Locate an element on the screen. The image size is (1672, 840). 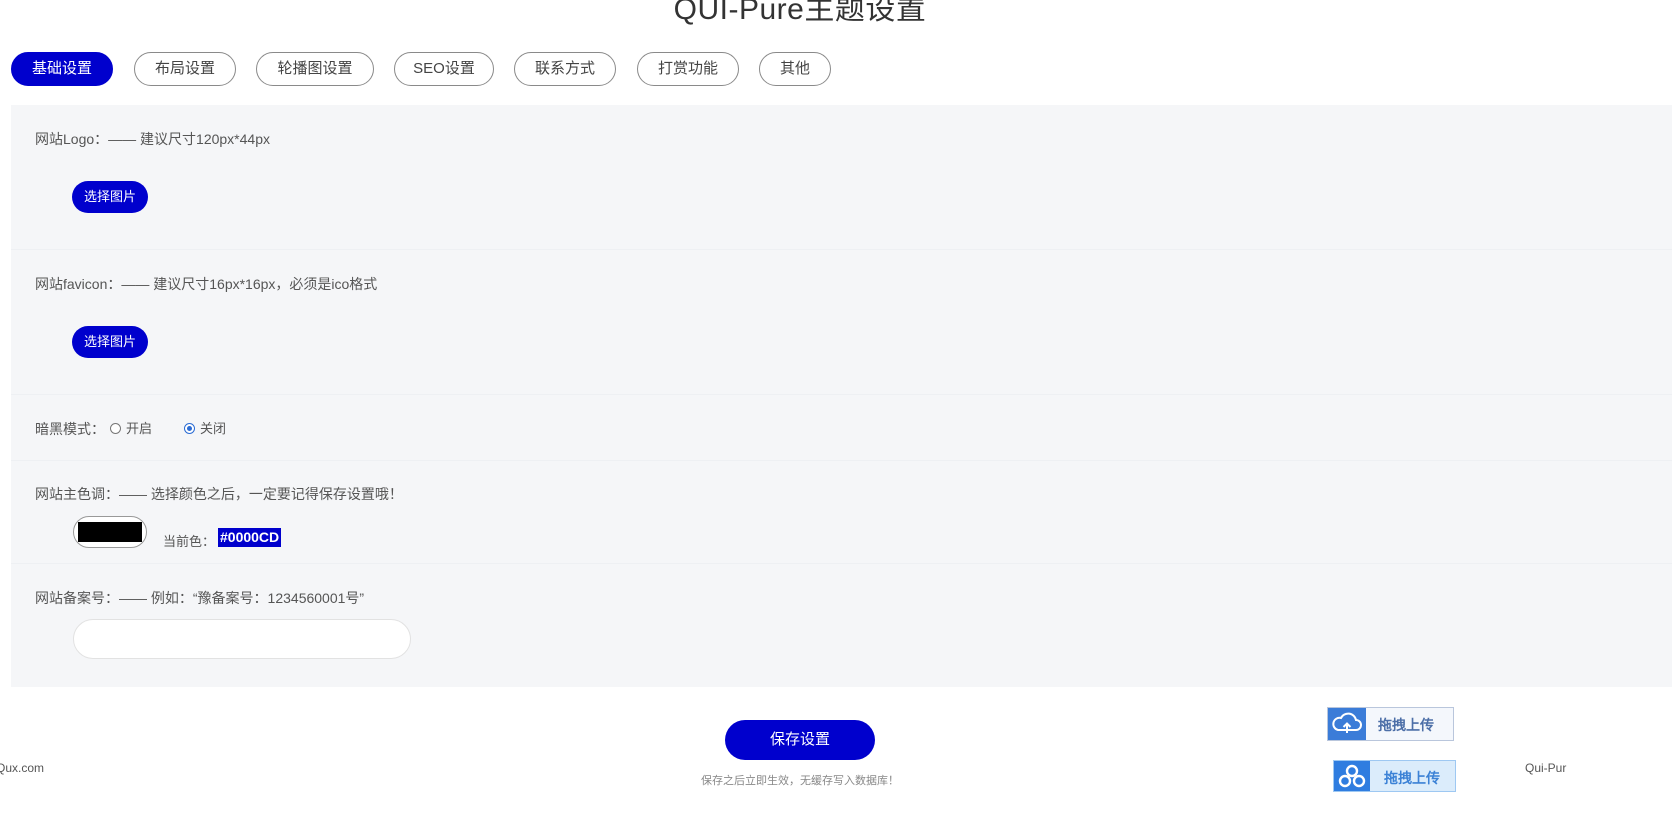
drag-upload-label-alt: 拖拽上传 is located at coordinates (1412, 778).